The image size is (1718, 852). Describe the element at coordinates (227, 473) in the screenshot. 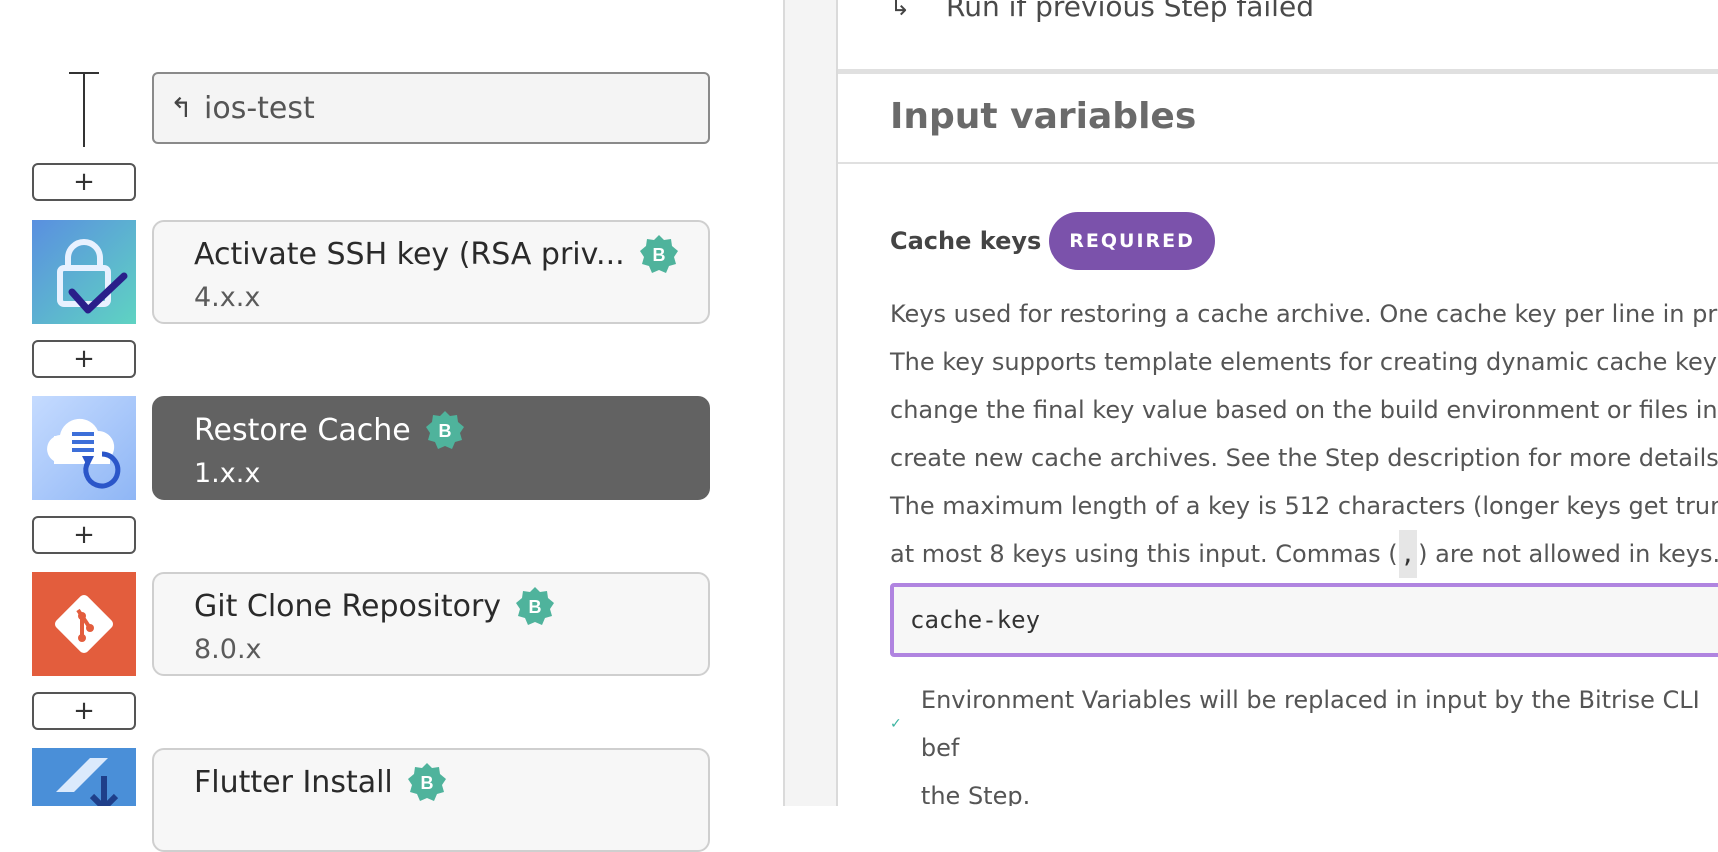

I see `step-version: 1.x.x` at that location.